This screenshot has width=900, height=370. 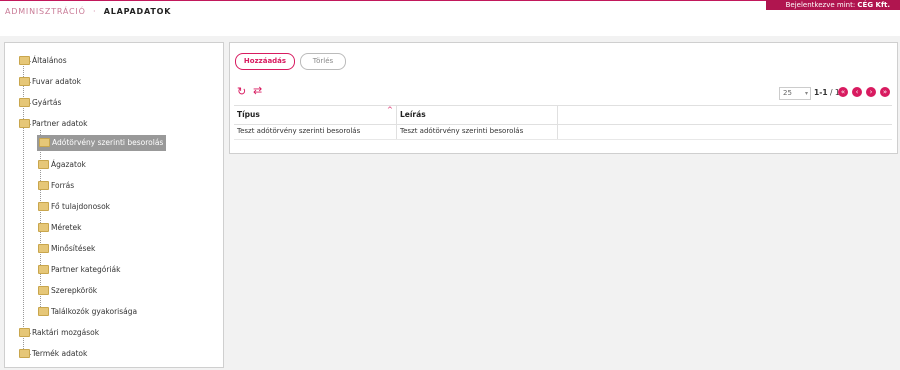 What do you see at coordinates (795, 93) in the screenshot?
I see `page-size-select: 25 ▾` at bounding box center [795, 93].